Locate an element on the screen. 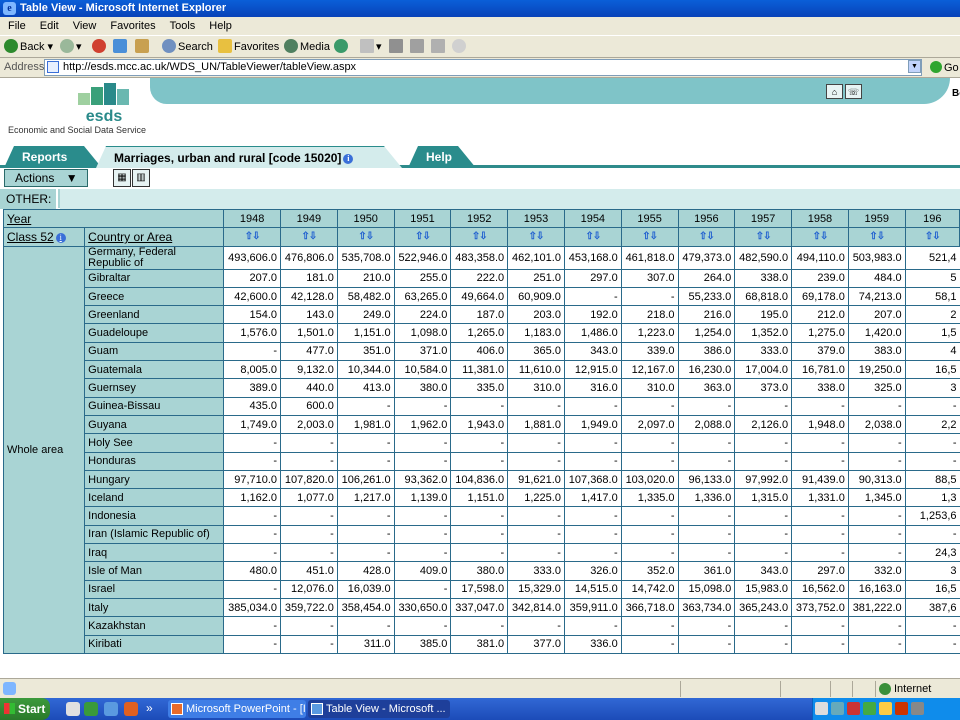  messenger-button is located at coordinates (460, 47).